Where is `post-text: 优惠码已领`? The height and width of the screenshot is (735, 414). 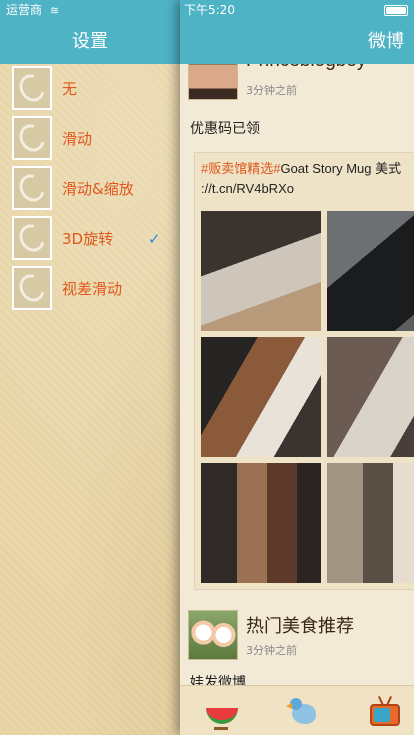
post-text: 优惠码已领 is located at coordinates (225, 129).